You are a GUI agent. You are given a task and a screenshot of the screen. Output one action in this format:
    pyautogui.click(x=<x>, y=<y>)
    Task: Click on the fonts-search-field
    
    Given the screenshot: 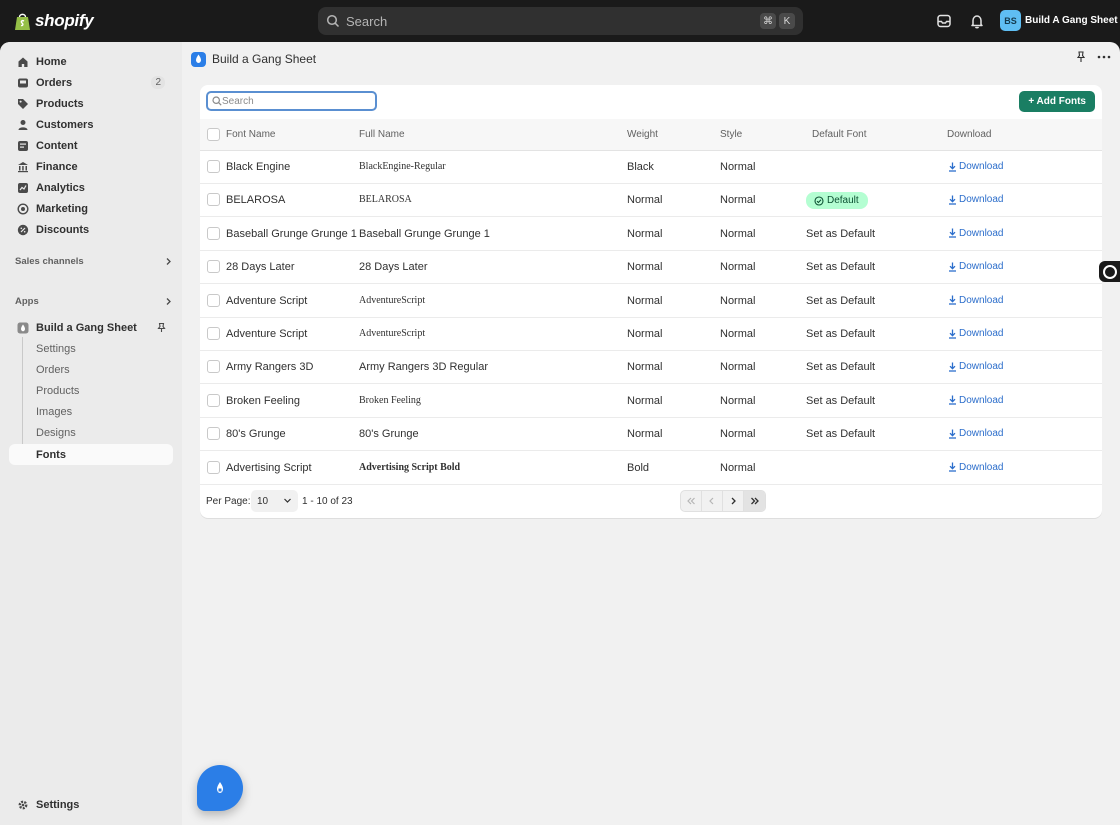 What is the action you would take?
    pyautogui.click(x=291, y=101)
    